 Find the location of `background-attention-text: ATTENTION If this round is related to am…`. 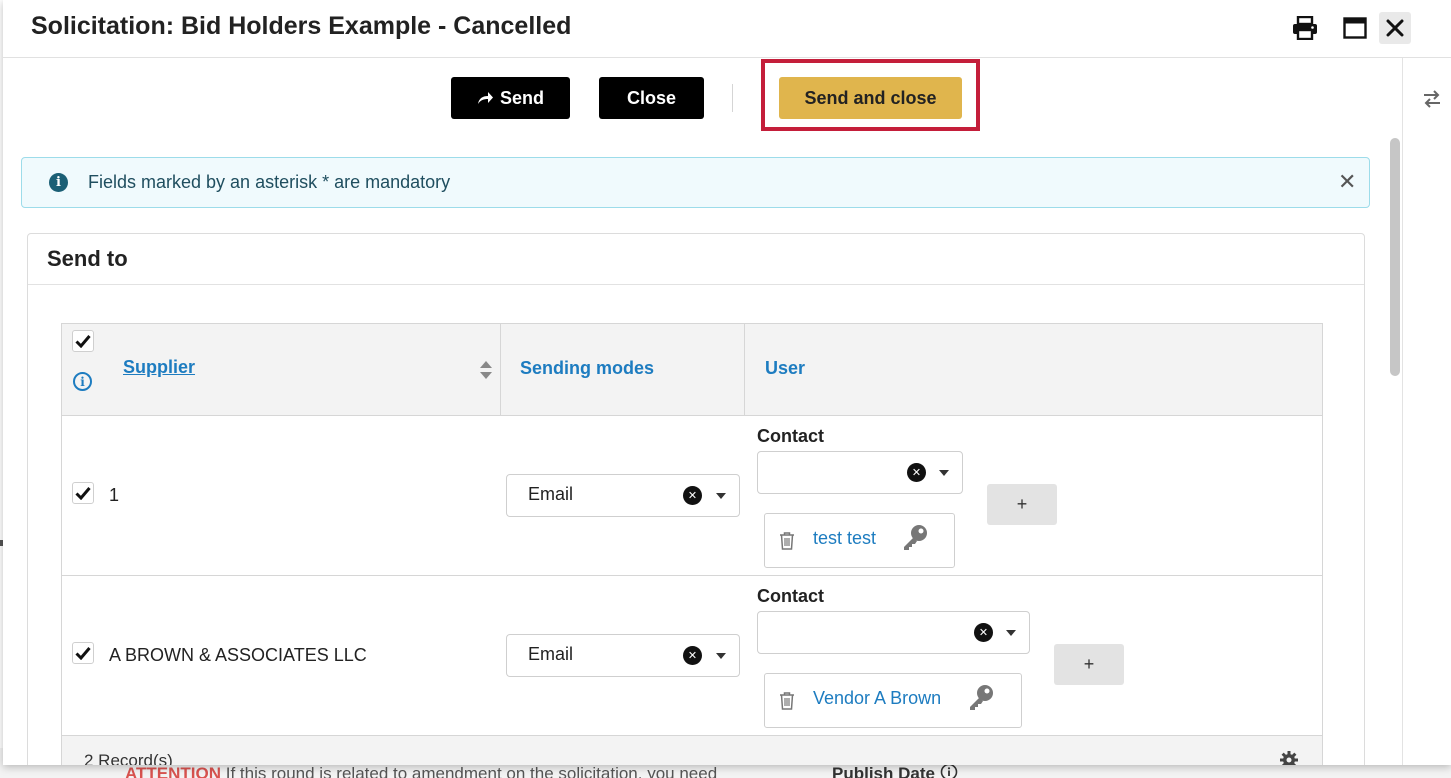

background-attention-text: ATTENTION If this round is related to am… is located at coordinates (421, 771).